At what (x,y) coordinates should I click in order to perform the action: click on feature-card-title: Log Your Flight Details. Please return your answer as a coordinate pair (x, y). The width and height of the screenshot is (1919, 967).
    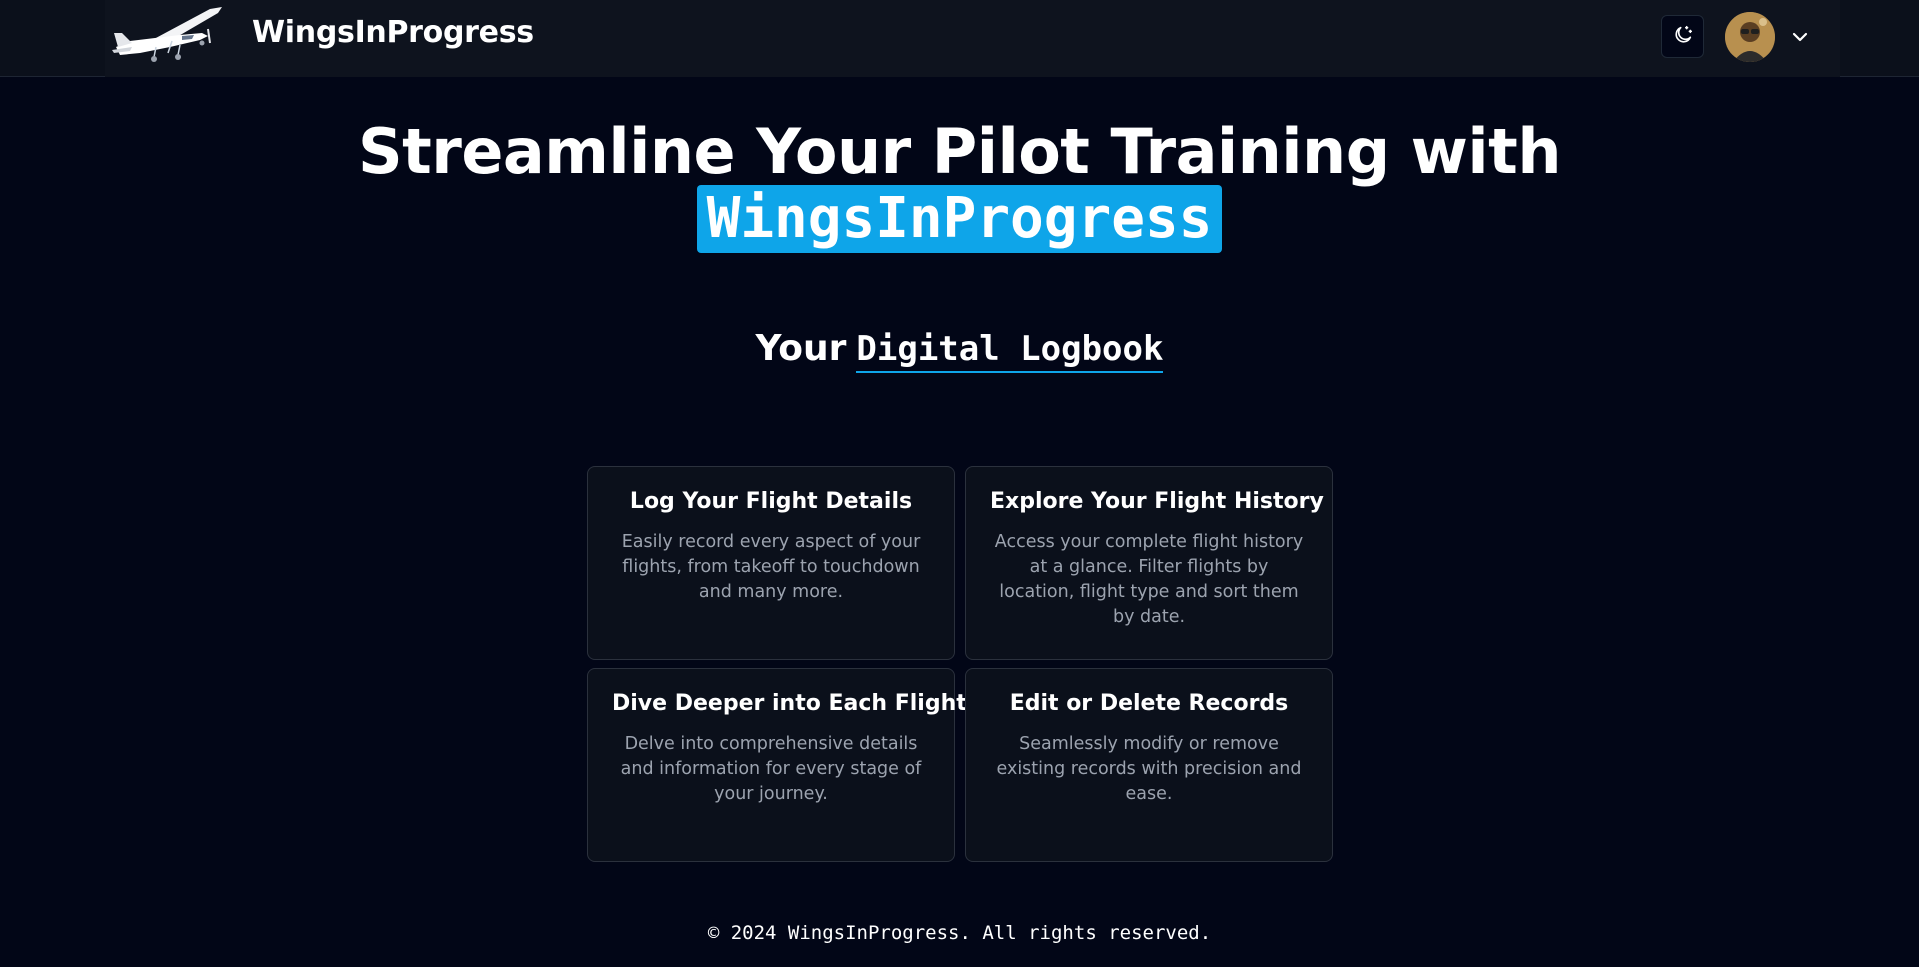
    Looking at the image, I should click on (771, 501).